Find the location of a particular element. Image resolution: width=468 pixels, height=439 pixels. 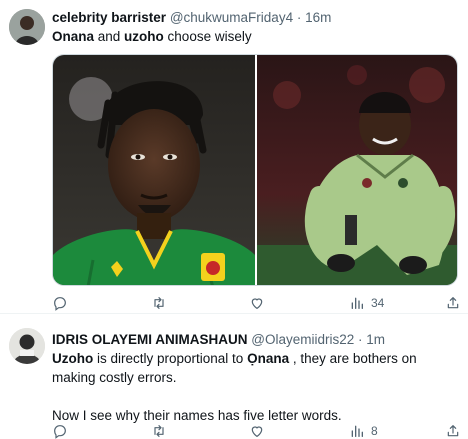

mention-uzoho: uzoho is located at coordinates (144, 36).